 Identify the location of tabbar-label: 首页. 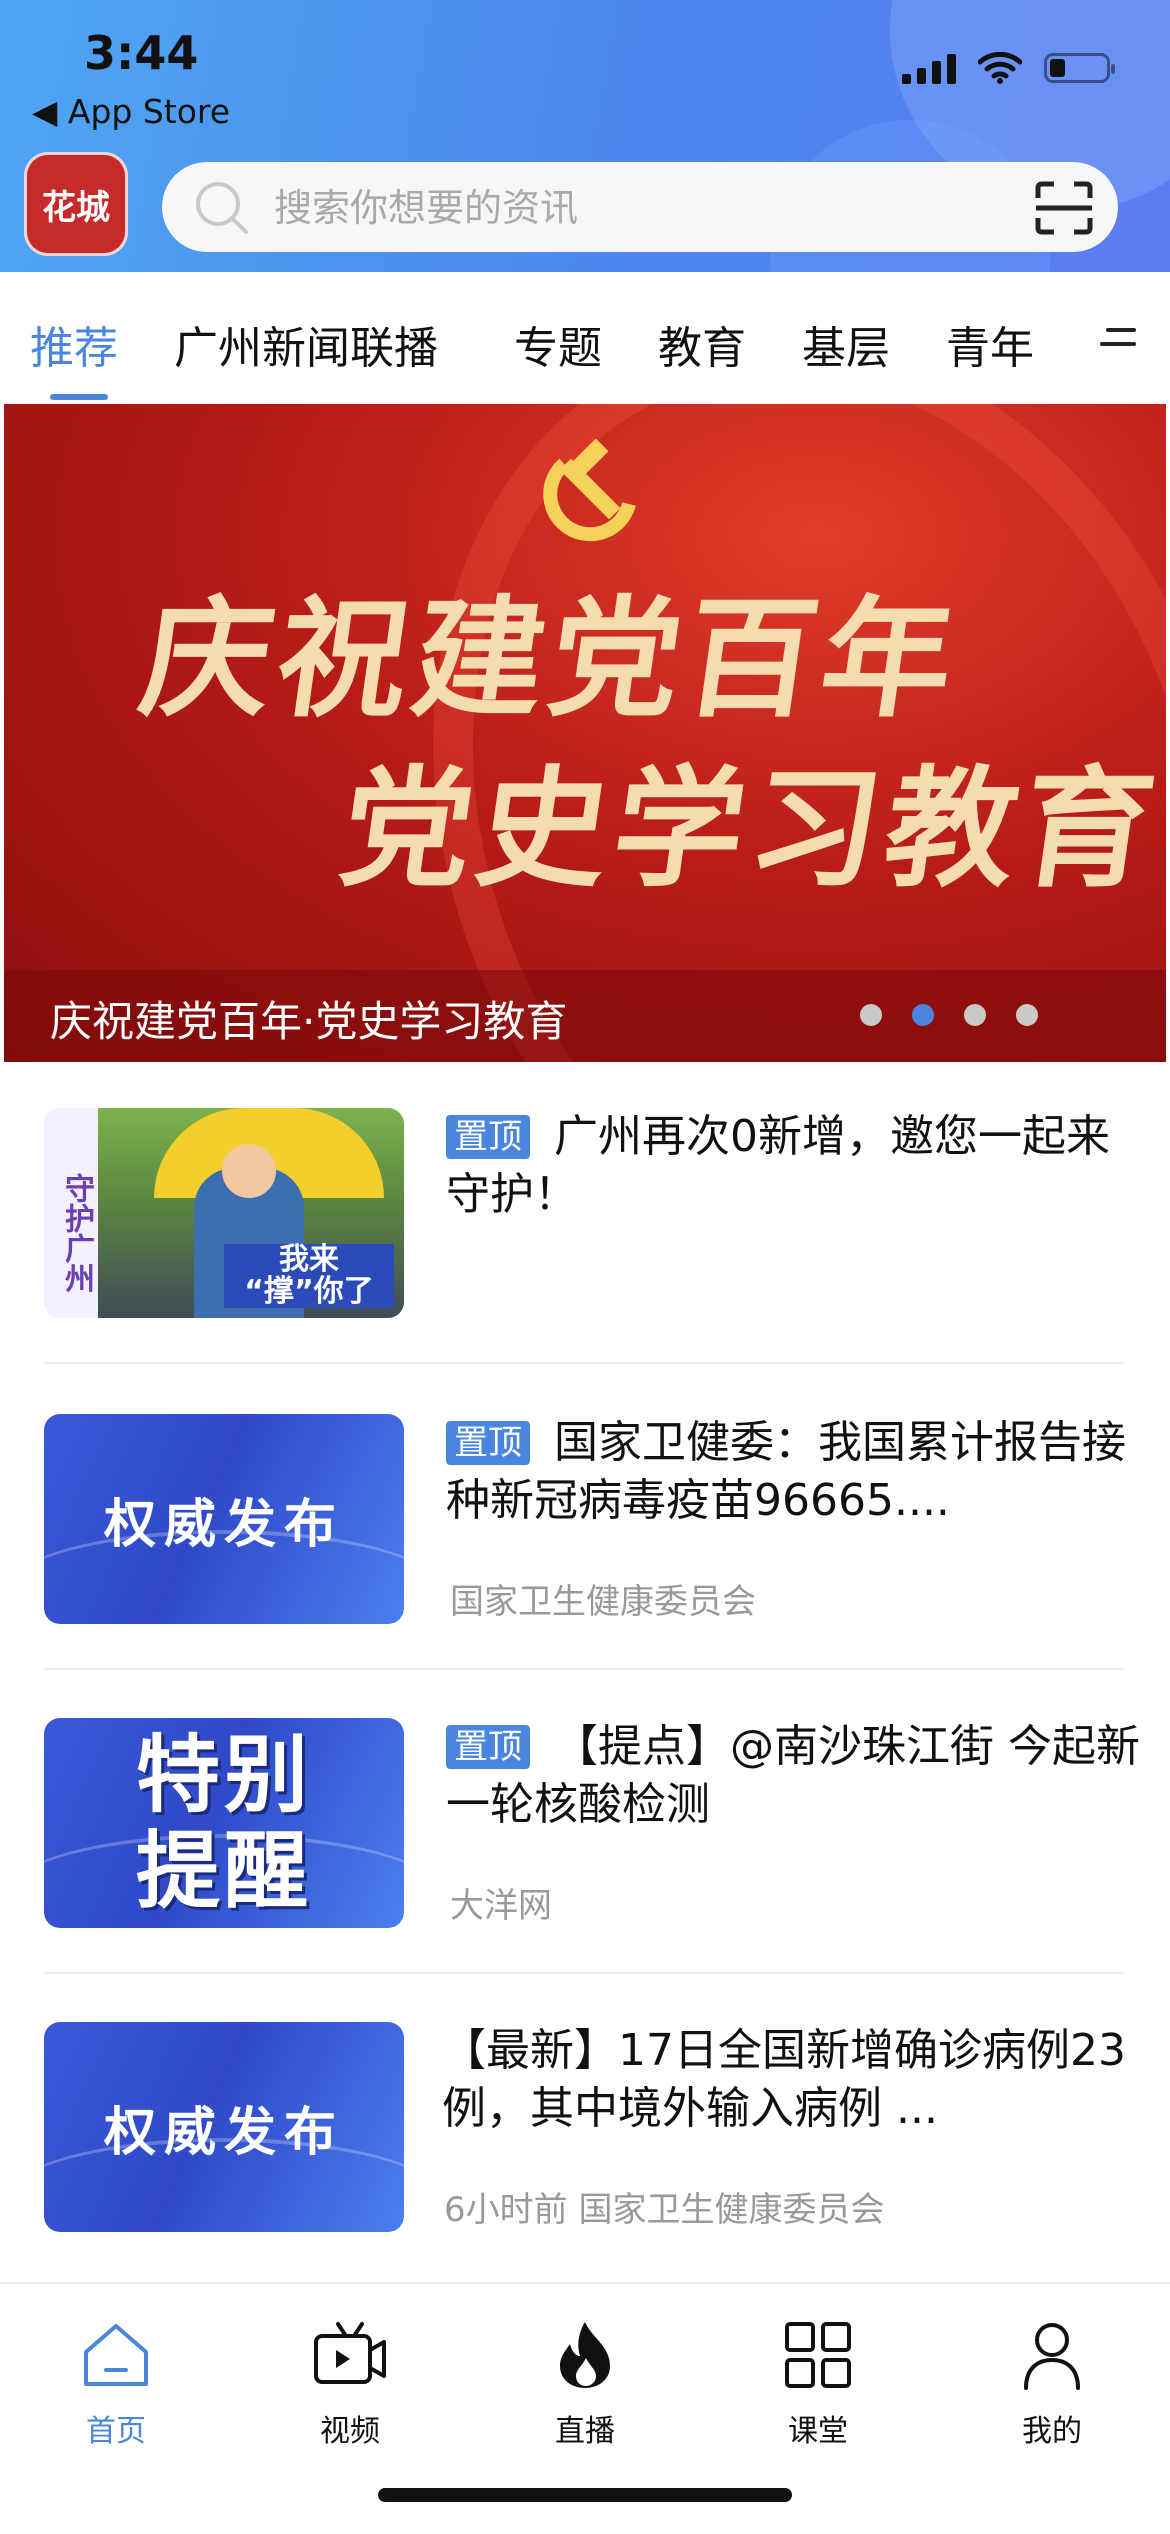
(116, 2431).